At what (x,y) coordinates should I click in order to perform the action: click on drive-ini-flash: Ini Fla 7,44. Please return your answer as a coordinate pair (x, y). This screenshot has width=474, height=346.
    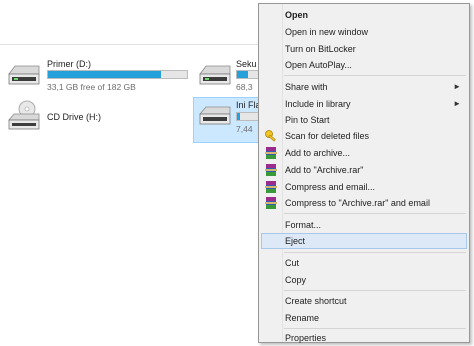
    Looking at the image, I should click on (228, 120).